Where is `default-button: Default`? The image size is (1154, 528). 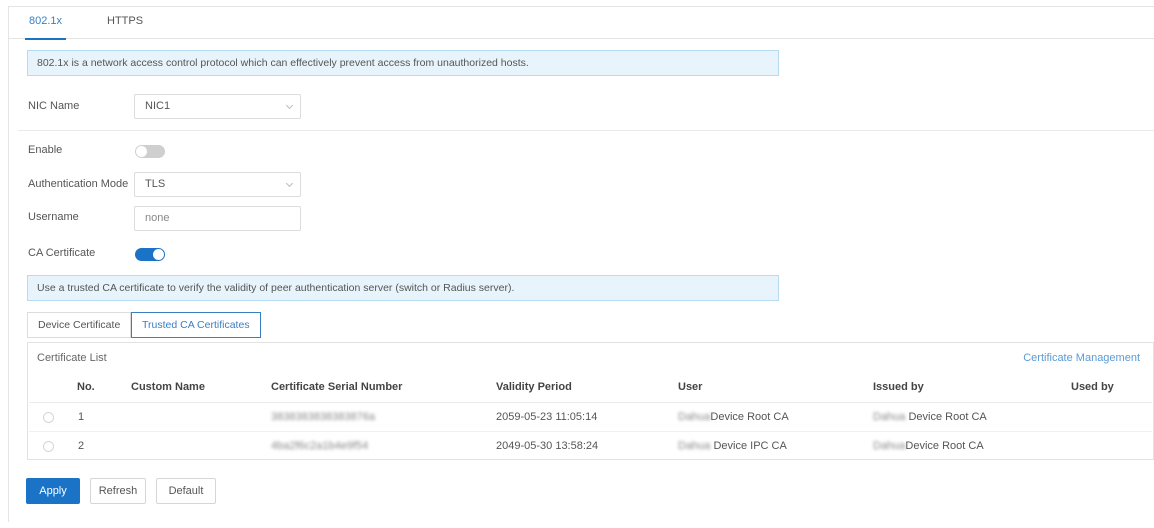 default-button: Default is located at coordinates (186, 491).